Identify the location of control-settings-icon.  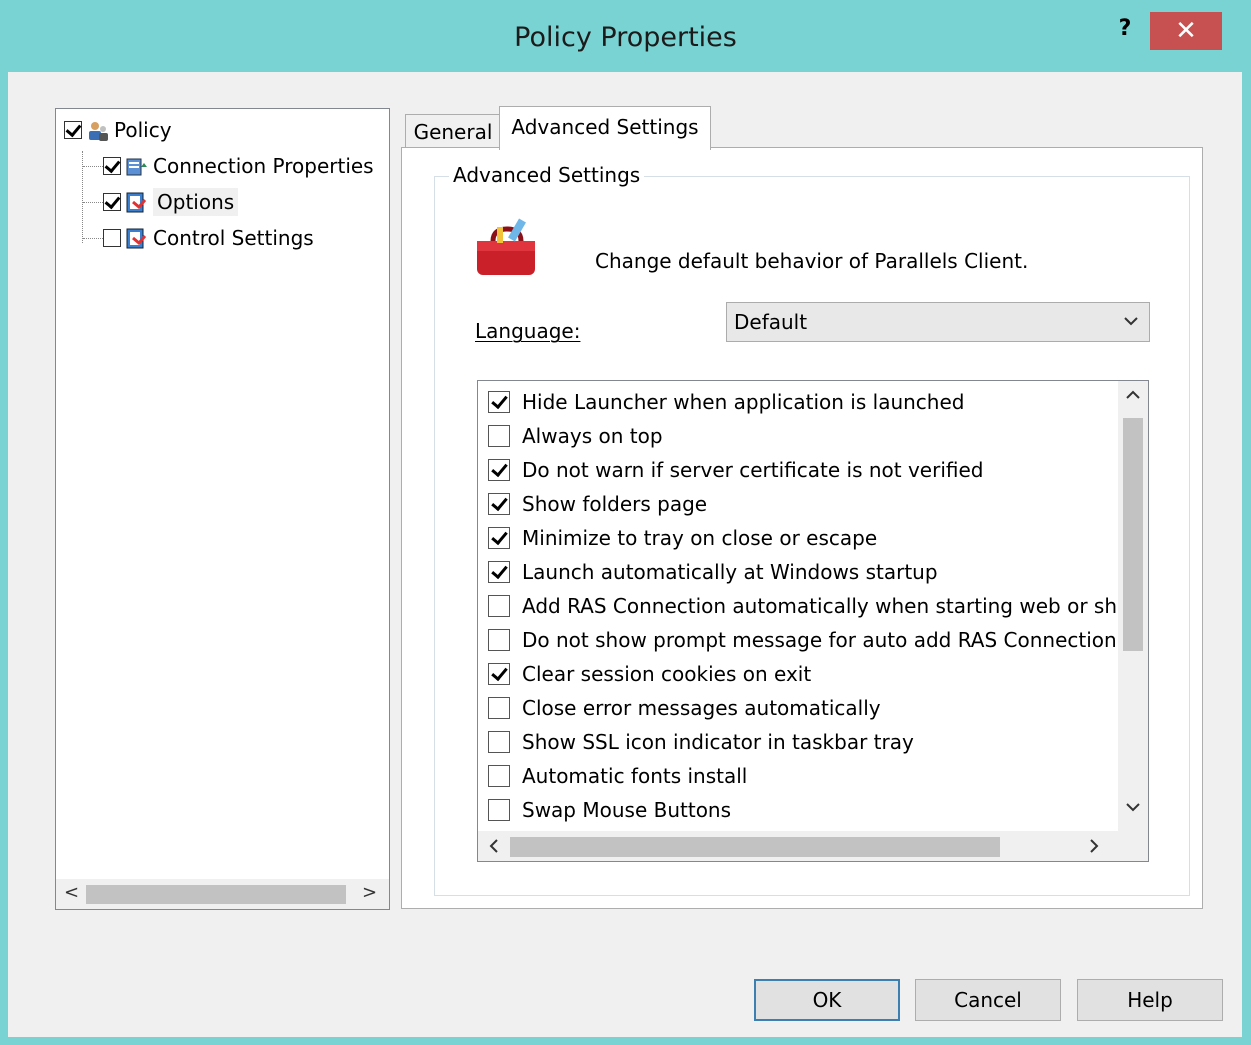
(136, 238).